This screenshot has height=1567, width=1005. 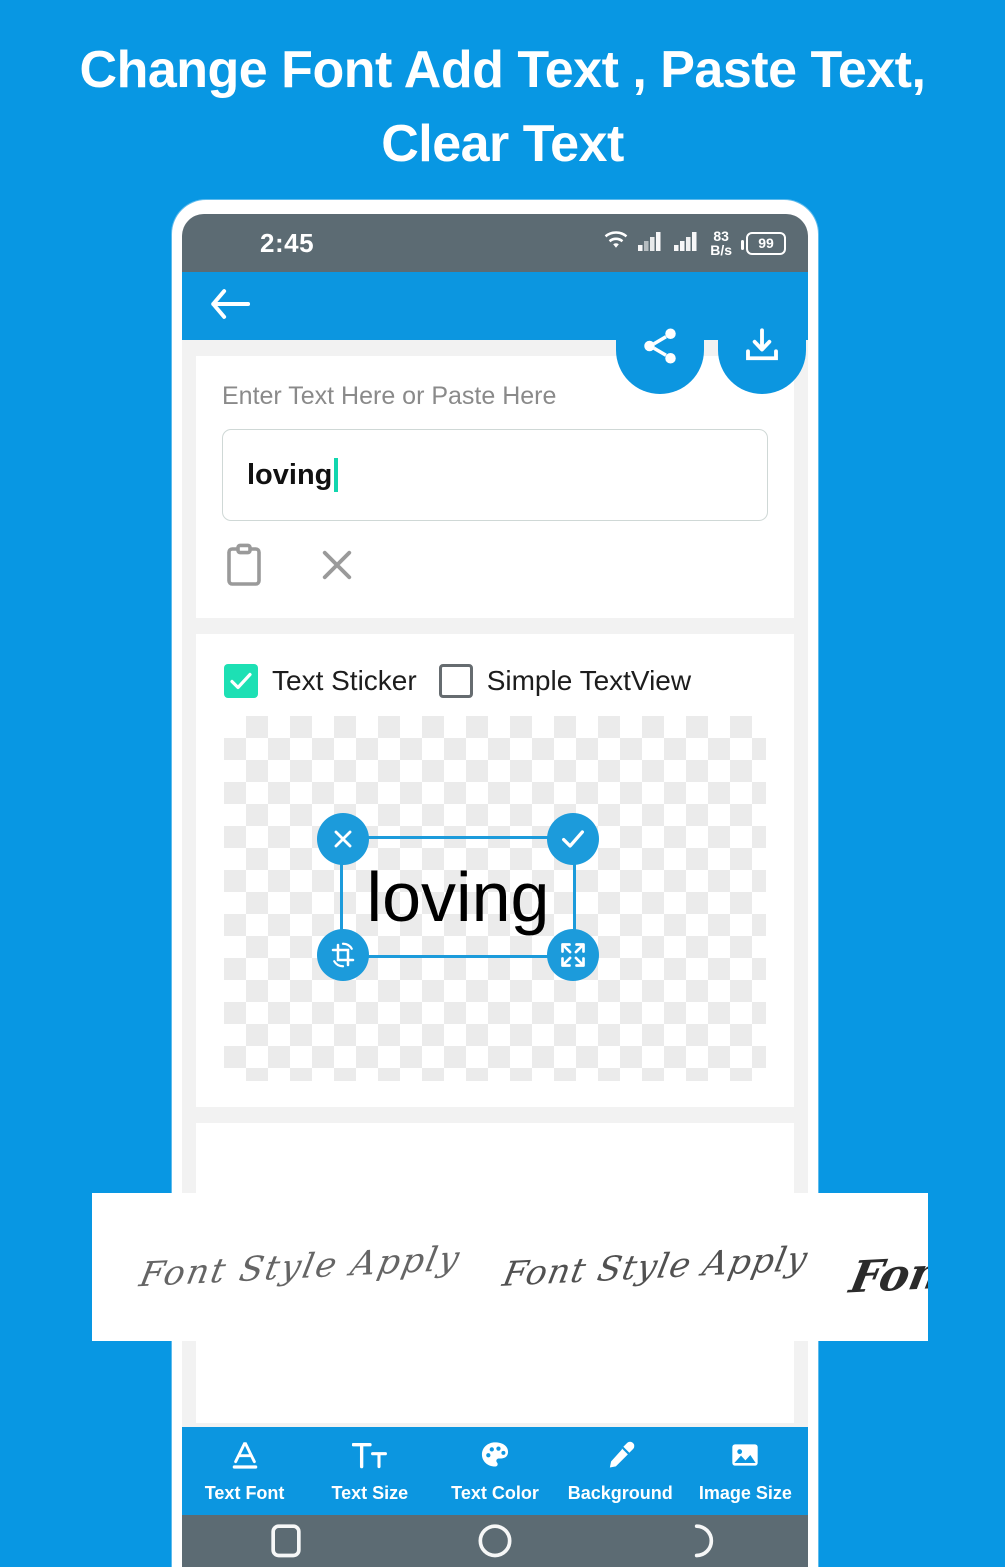 What do you see at coordinates (287, 242) in the screenshot?
I see `status-clock: 2:45` at bounding box center [287, 242].